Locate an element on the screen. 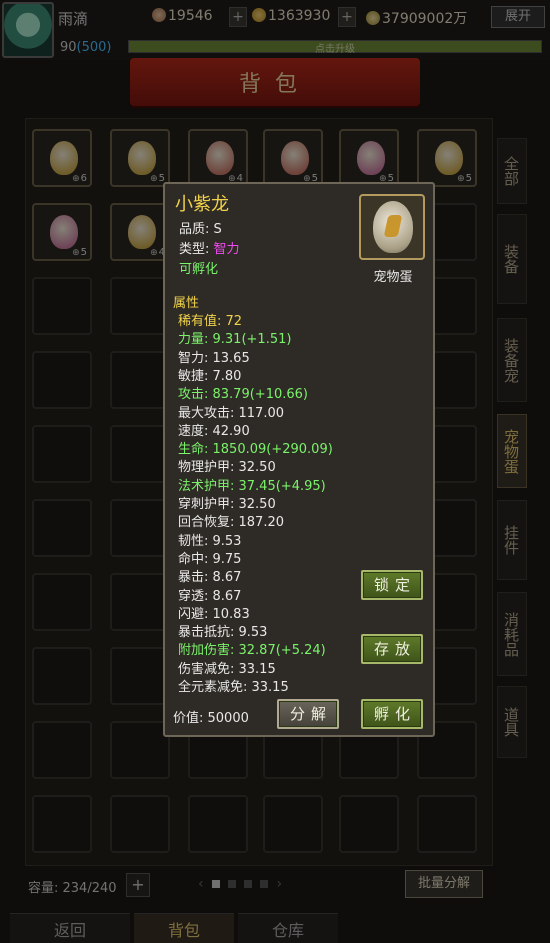  attribute-row: 速度: 42.90 is located at coordinates (214, 431).